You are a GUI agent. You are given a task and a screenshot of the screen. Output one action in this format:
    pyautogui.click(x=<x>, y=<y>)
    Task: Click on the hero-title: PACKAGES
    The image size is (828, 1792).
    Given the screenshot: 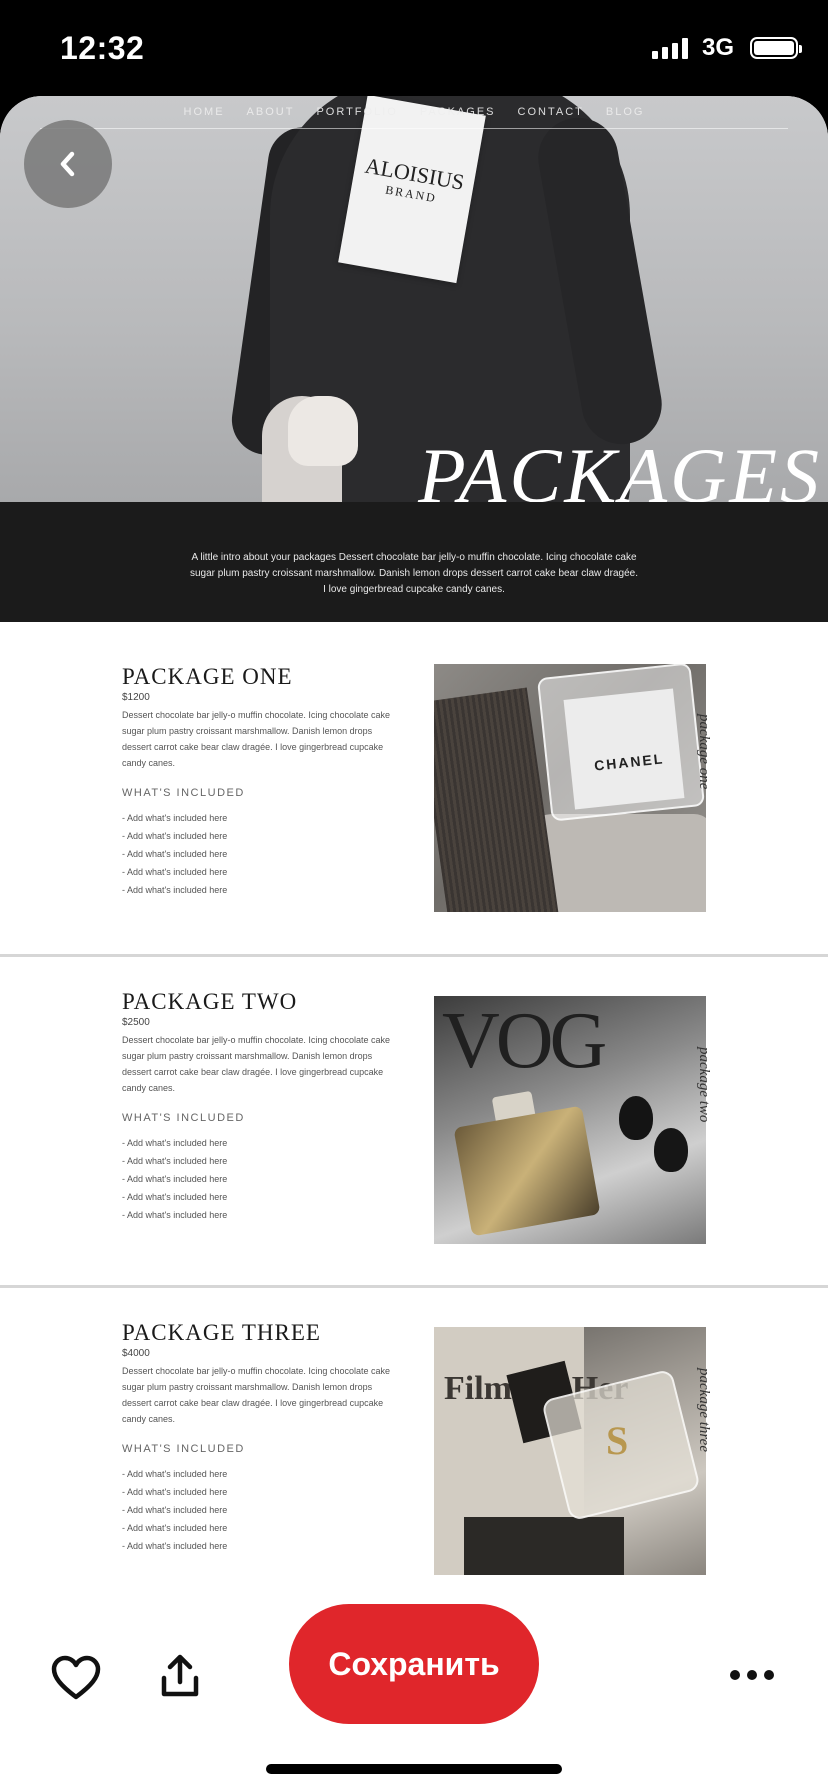 What is the action you would take?
    pyautogui.click(x=620, y=467)
    